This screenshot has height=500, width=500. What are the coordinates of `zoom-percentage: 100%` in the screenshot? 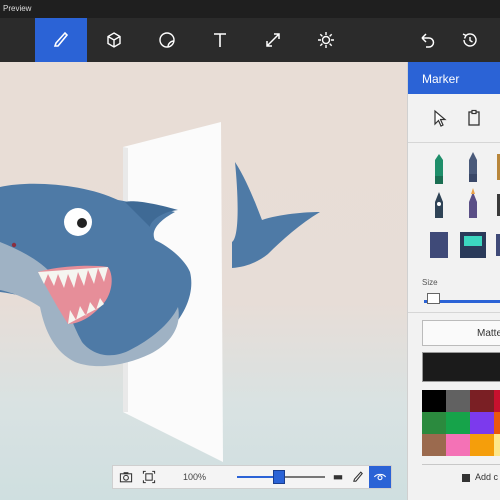 It's located at (195, 477).